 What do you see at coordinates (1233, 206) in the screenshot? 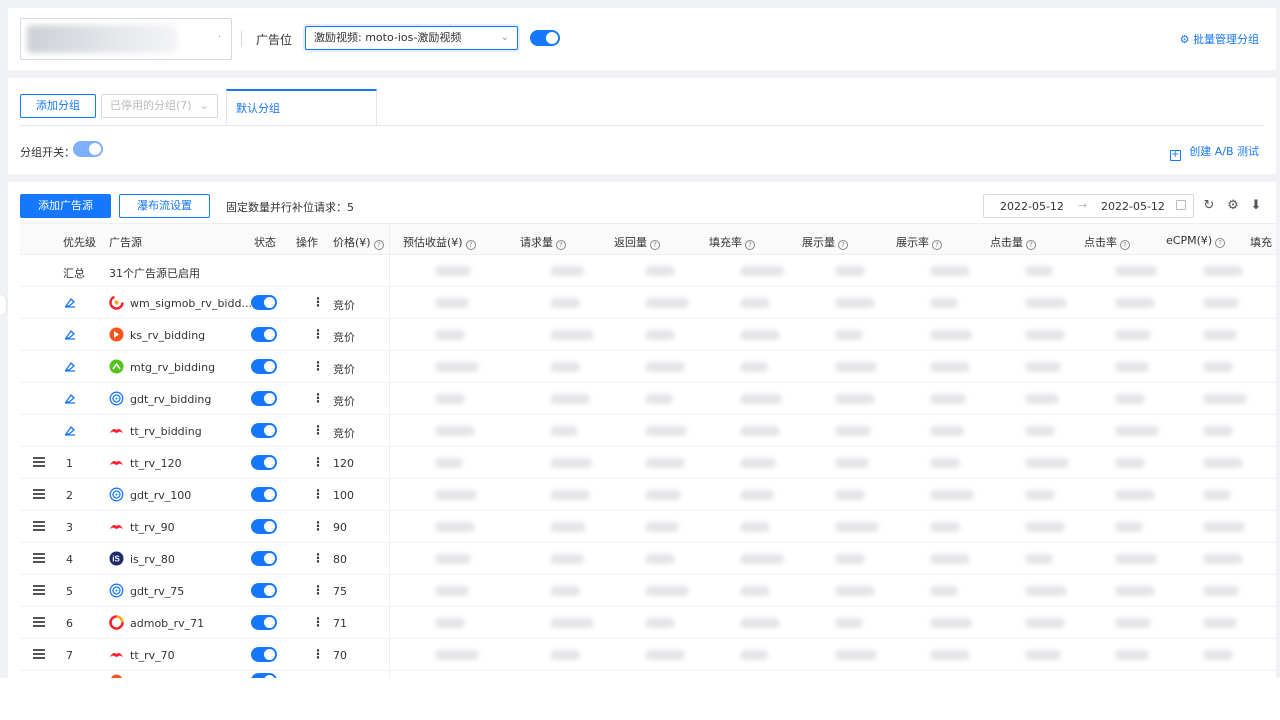
I see `setting-icon: ⚙` at bounding box center [1233, 206].